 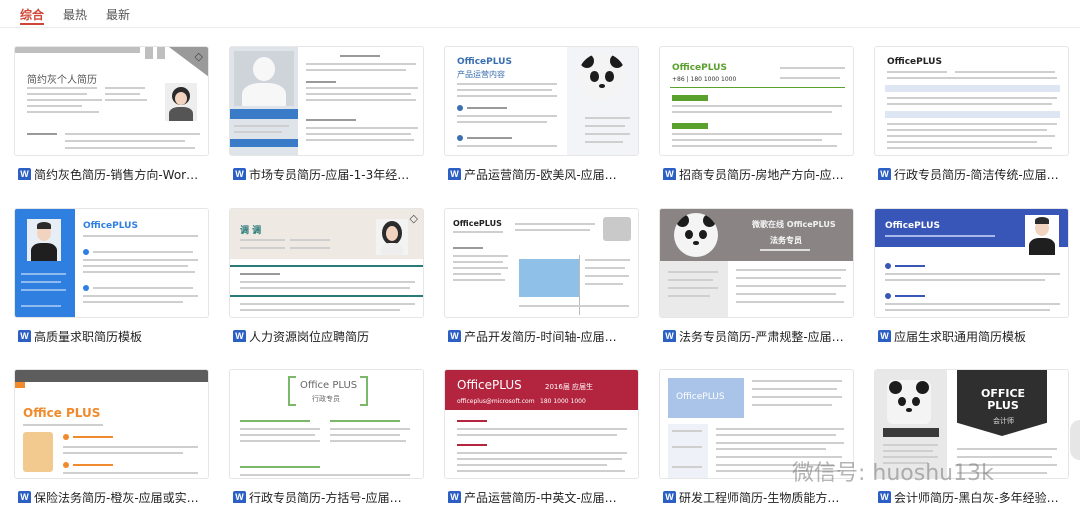 What do you see at coordinates (704, 79) in the screenshot?
I see `thumb-phone: +86 | 180 1000 1000` at bounding box center [704, 79].